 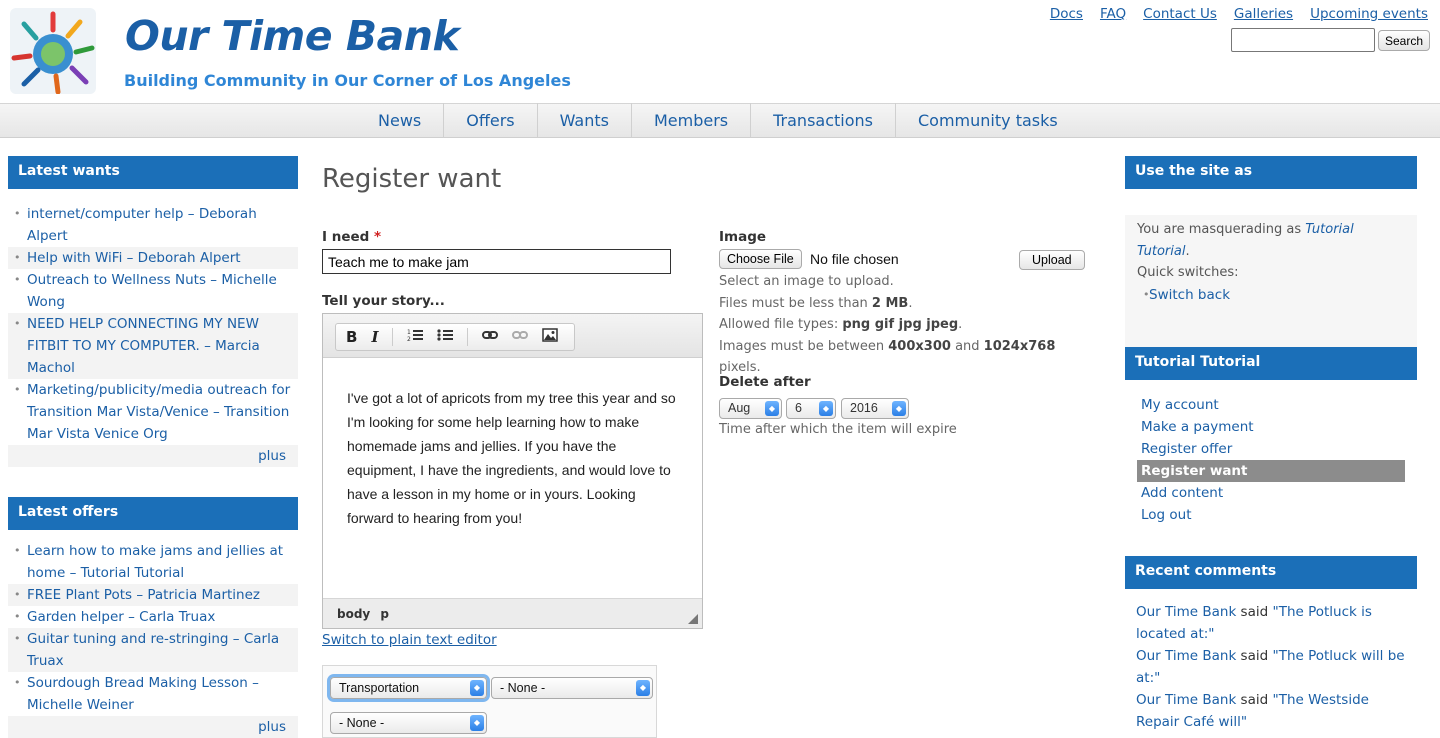 I want to click on link-icon, so click(x=490, y=337).